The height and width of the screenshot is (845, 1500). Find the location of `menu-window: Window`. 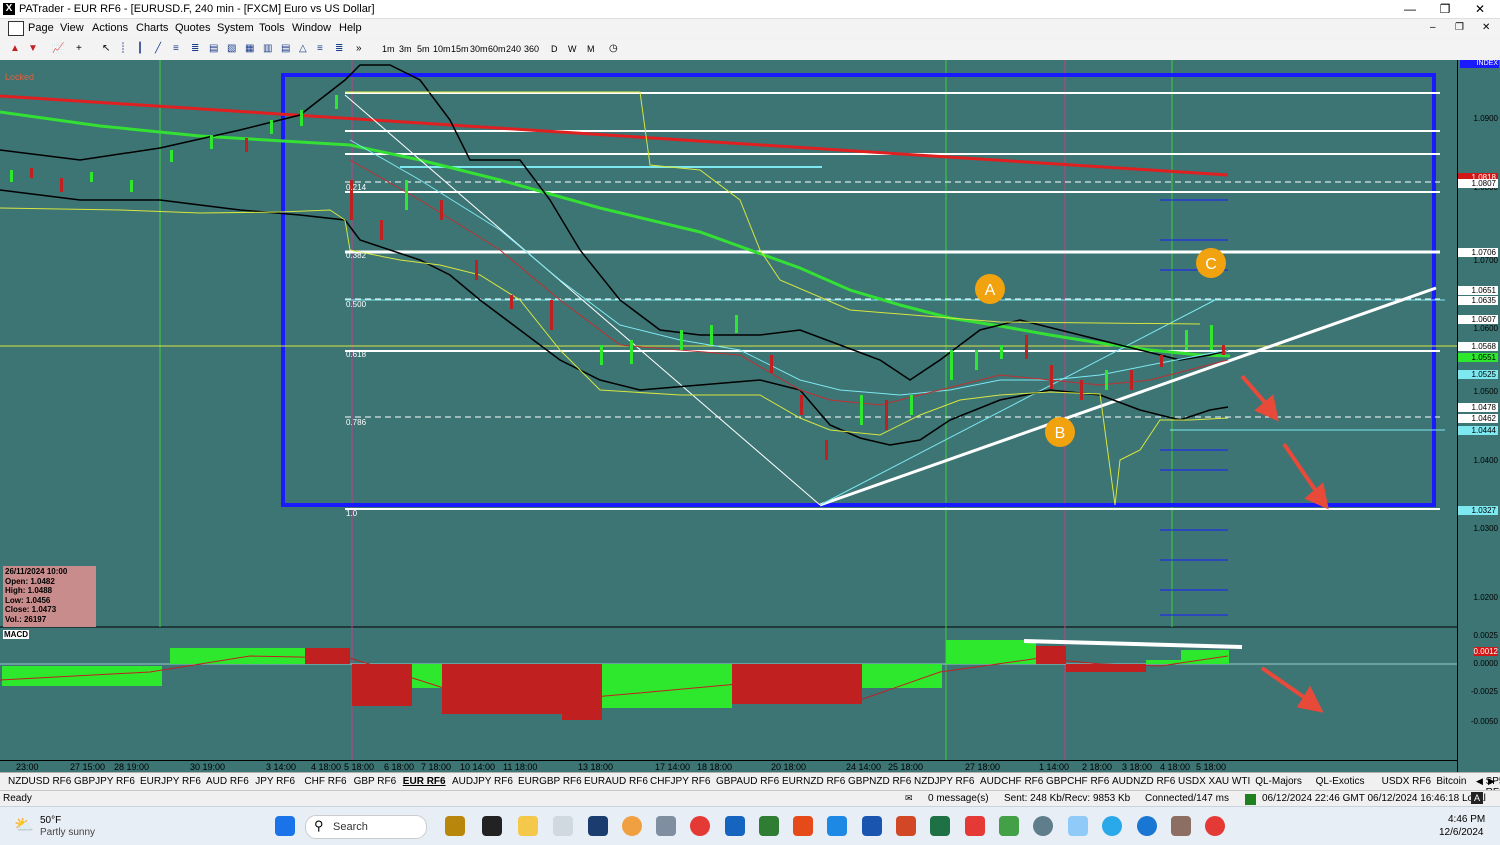

menu-window: Window is located at coordinates (311, 28).